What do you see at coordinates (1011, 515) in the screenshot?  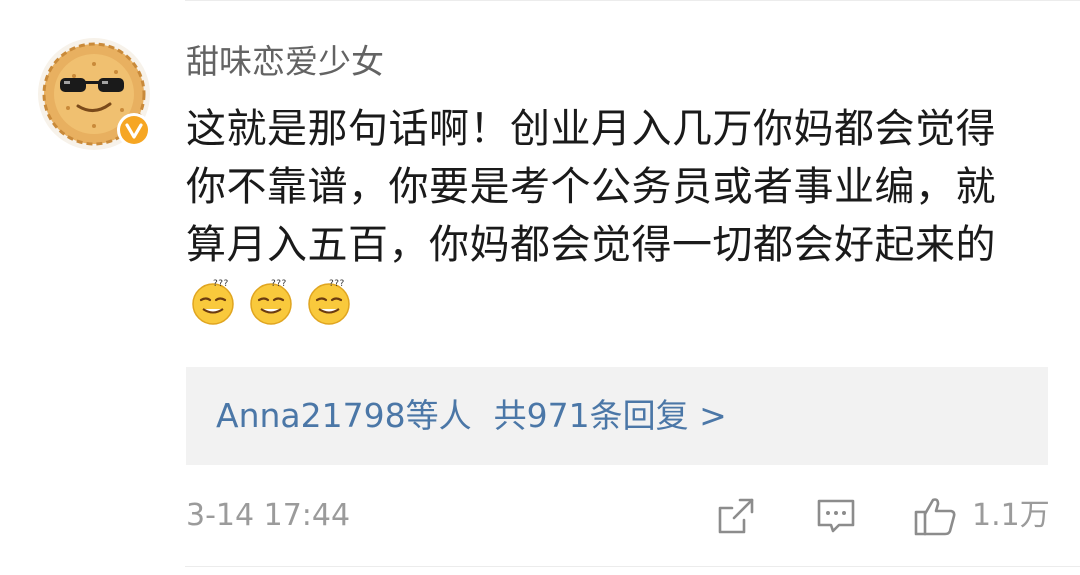 I see `like-count: 1.1万` at bounding box center [1011, 515].